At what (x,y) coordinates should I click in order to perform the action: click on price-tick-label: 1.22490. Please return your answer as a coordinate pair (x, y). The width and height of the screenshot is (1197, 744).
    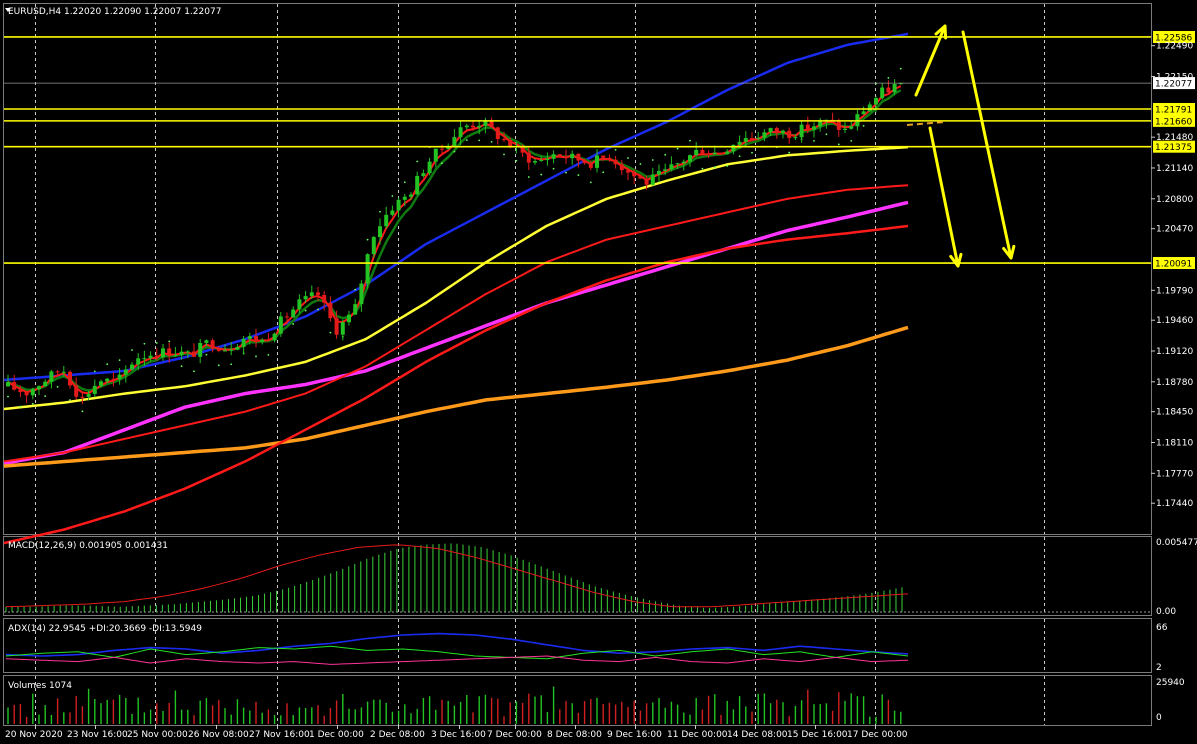
    Looking at the image, I should click on (1174, 47).